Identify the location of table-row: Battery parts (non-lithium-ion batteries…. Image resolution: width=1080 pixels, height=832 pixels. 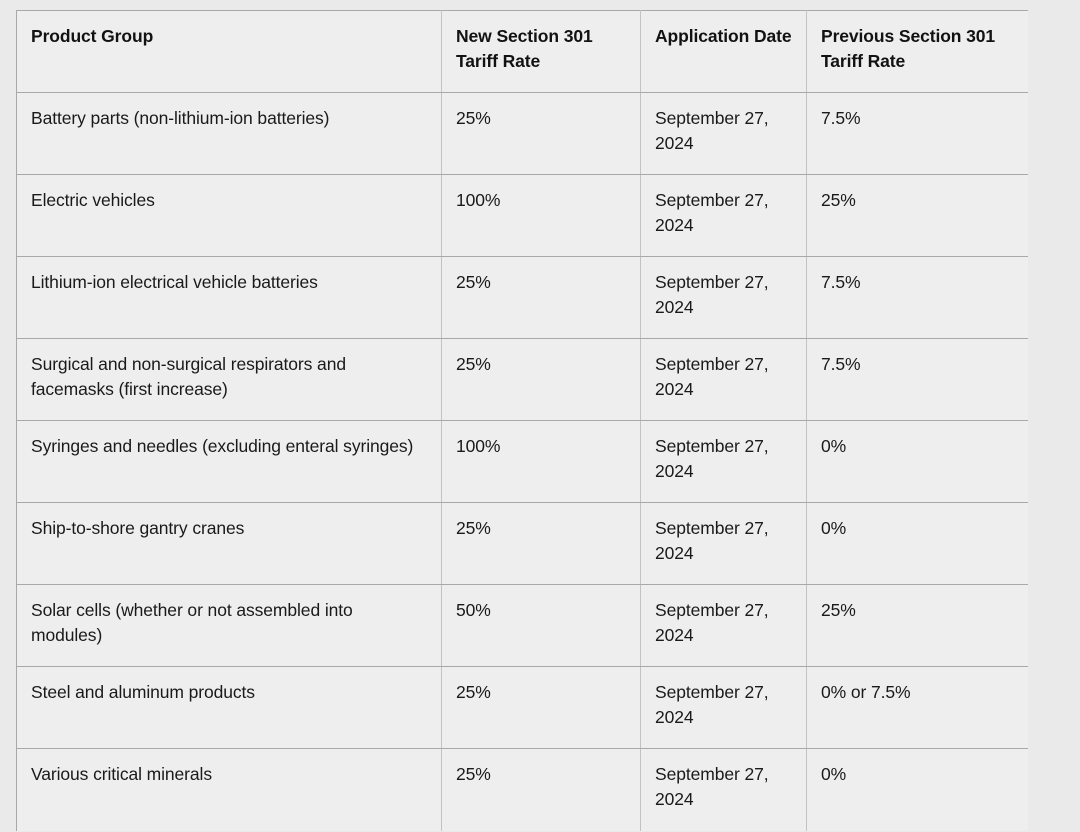
(522, 133).